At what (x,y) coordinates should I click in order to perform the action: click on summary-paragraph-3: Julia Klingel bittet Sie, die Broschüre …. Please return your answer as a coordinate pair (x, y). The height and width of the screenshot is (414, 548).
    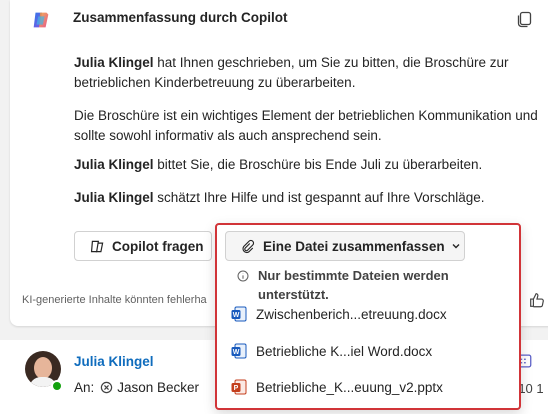
    Looking at the image, I should click on (278, 165).